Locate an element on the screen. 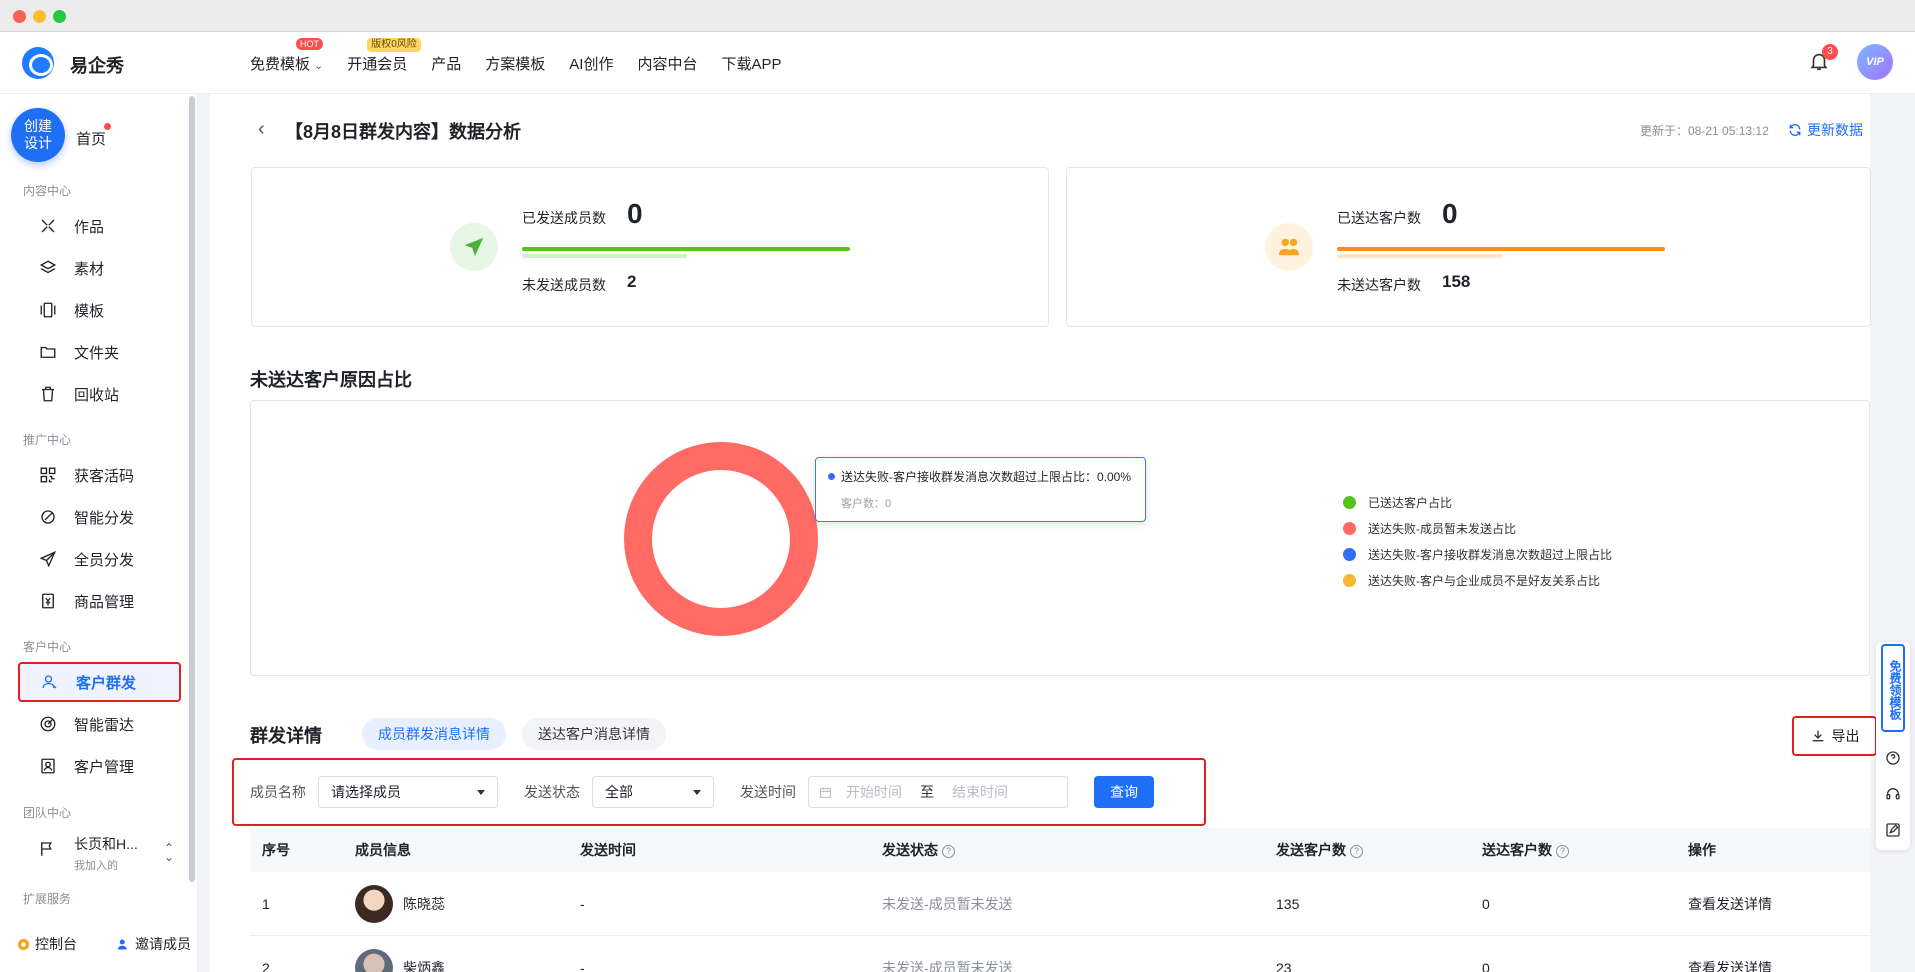  window-titlebar is located at coordinates (957, 16).